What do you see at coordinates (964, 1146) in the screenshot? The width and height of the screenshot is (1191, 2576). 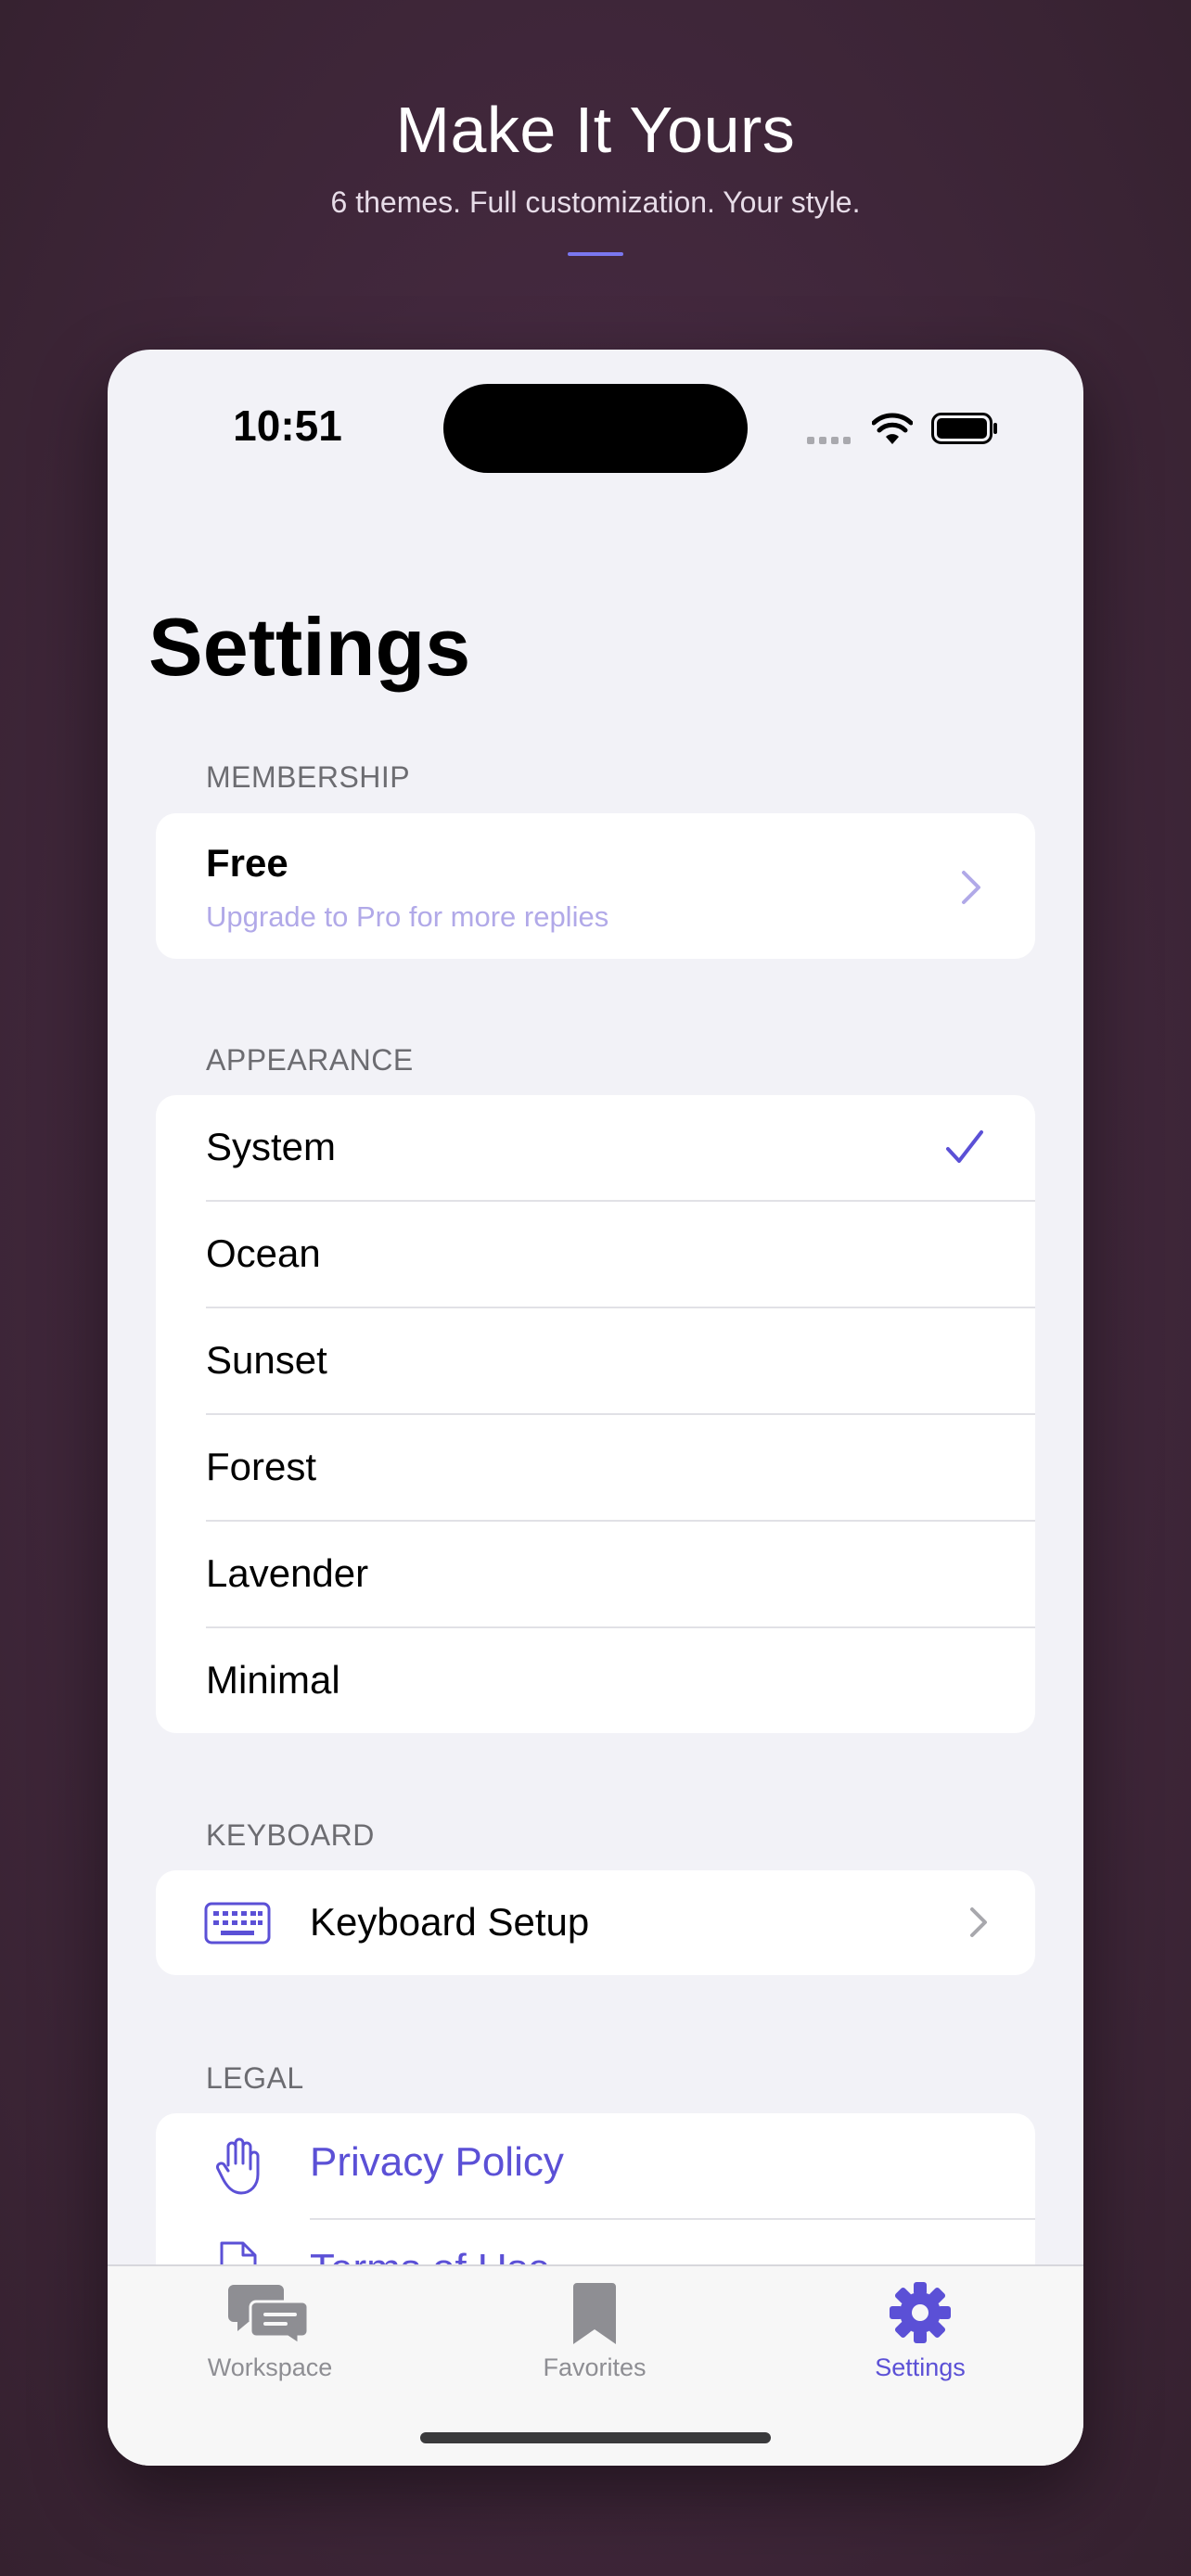 I see `checkmark-icon` at bounding box center [964, 1146].